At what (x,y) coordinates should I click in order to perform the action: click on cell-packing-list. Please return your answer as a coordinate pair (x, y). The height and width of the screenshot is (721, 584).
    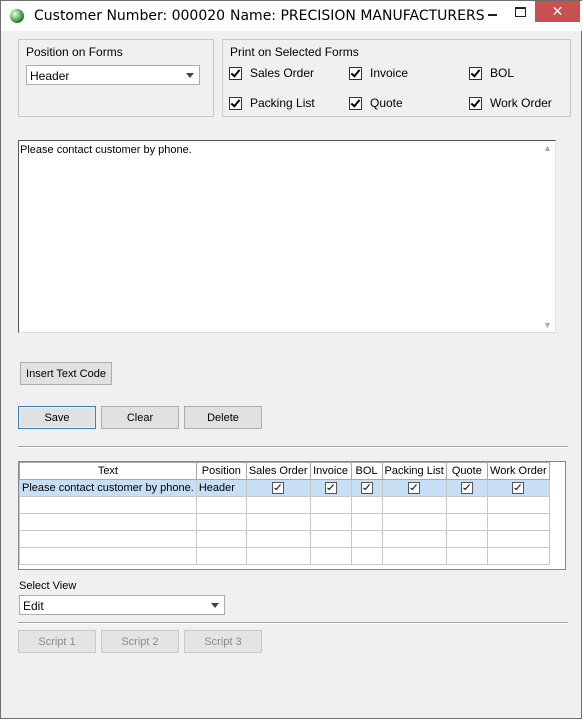
    Looking at the image, I should click on (414, 488).